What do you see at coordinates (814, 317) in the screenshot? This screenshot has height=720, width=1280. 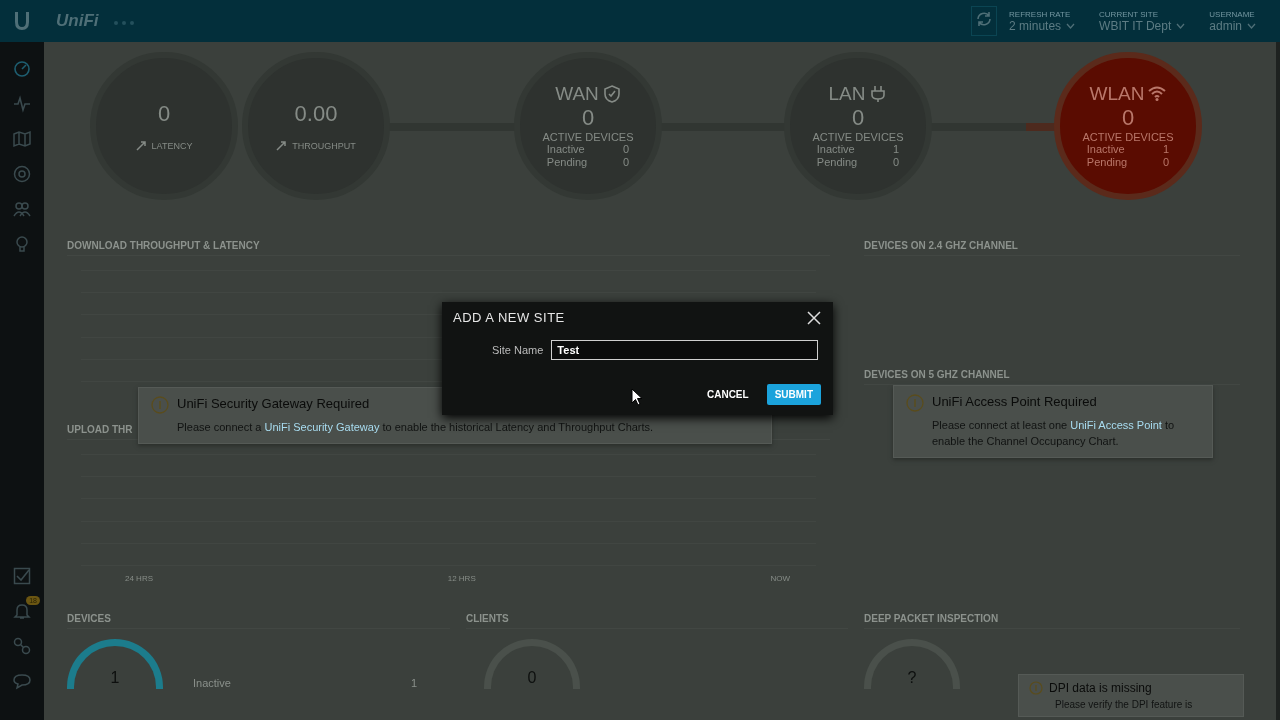 I see `close-icon` at bounding box center [814, 317].